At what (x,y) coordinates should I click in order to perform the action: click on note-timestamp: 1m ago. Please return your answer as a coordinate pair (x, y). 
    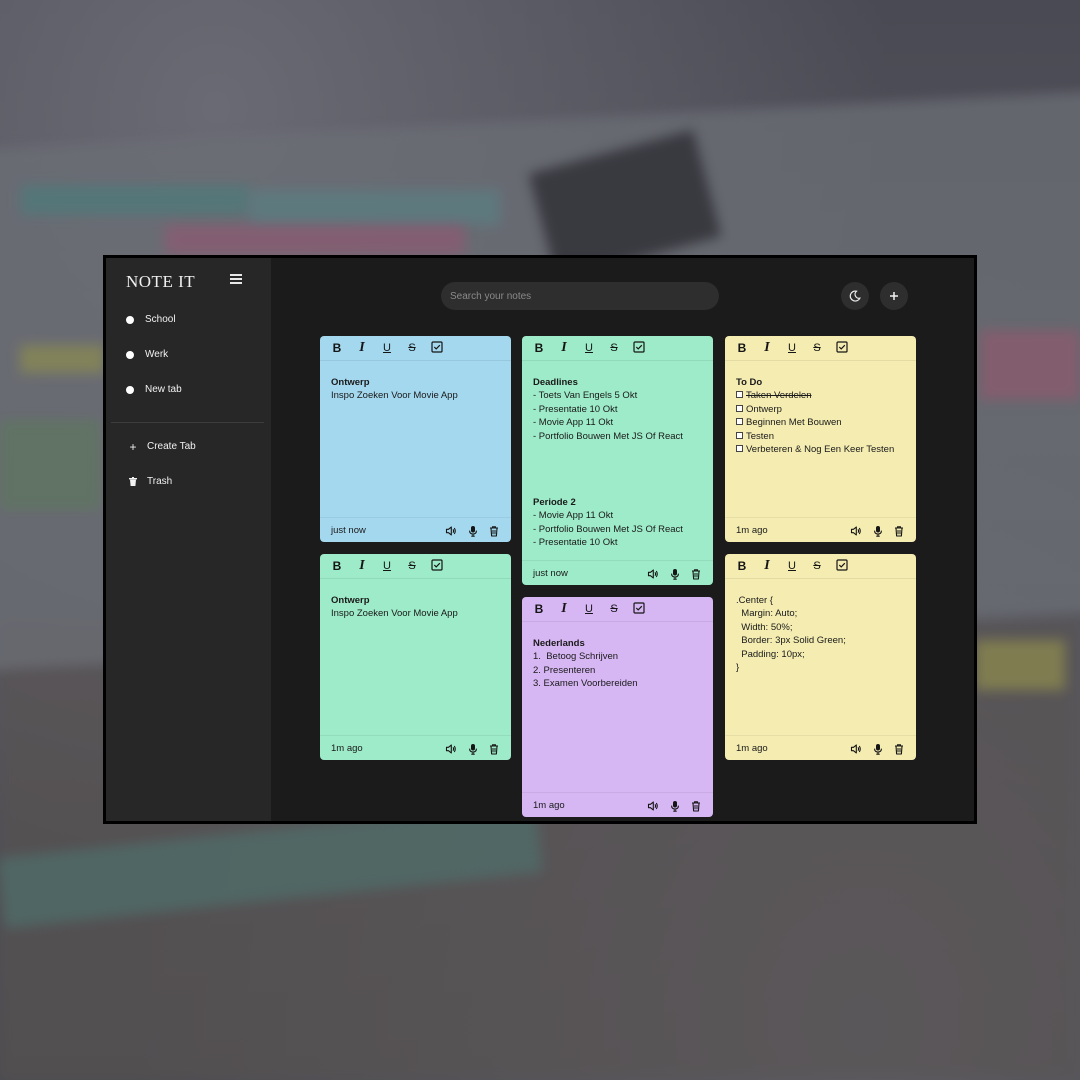
    Looking at the image, I should click on (549, 805).